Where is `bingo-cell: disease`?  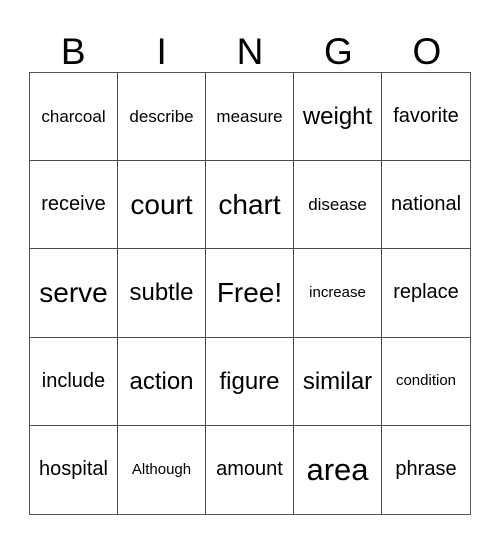
bingo-cell: disease is located at coordinates (338, 205).